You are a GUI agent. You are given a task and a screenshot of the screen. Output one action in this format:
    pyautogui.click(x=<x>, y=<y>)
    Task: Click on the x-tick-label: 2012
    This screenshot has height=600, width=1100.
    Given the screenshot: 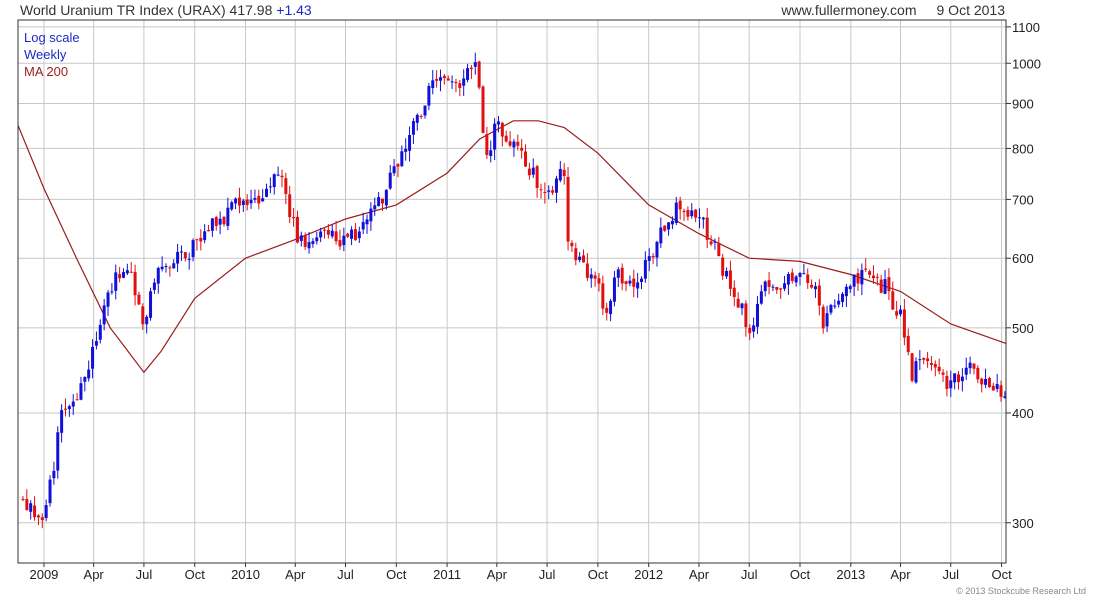 What is the action you would take?
    pyautogui.click(x=648, y=574)
    